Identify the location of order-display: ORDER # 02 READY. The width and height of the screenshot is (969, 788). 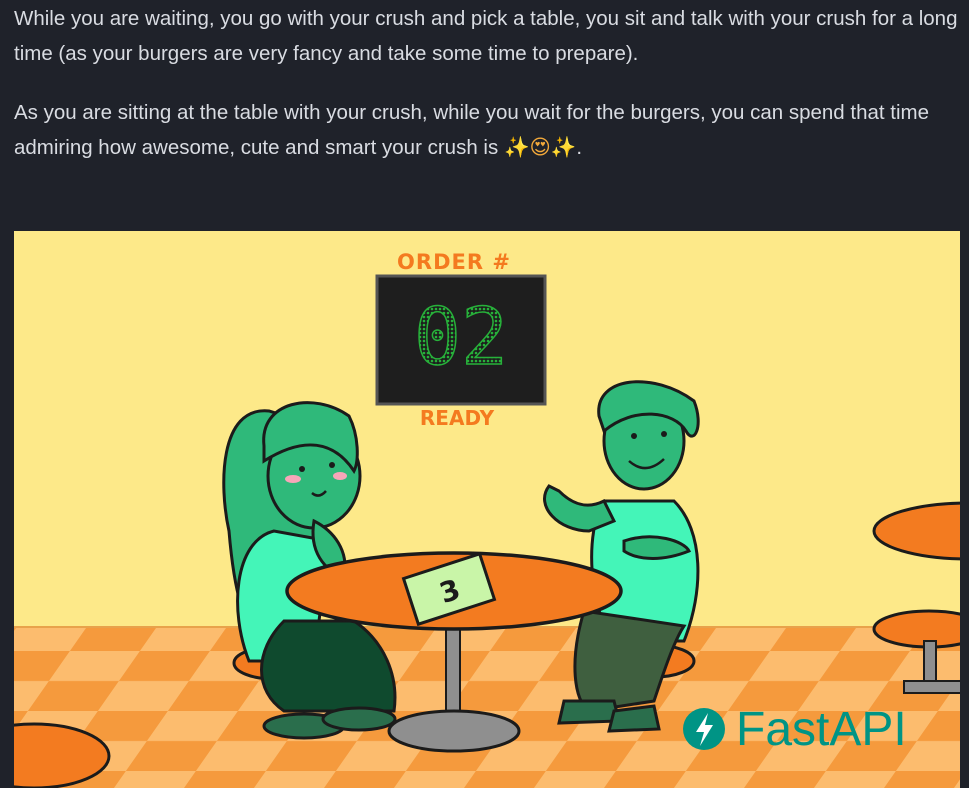
(461, 340).